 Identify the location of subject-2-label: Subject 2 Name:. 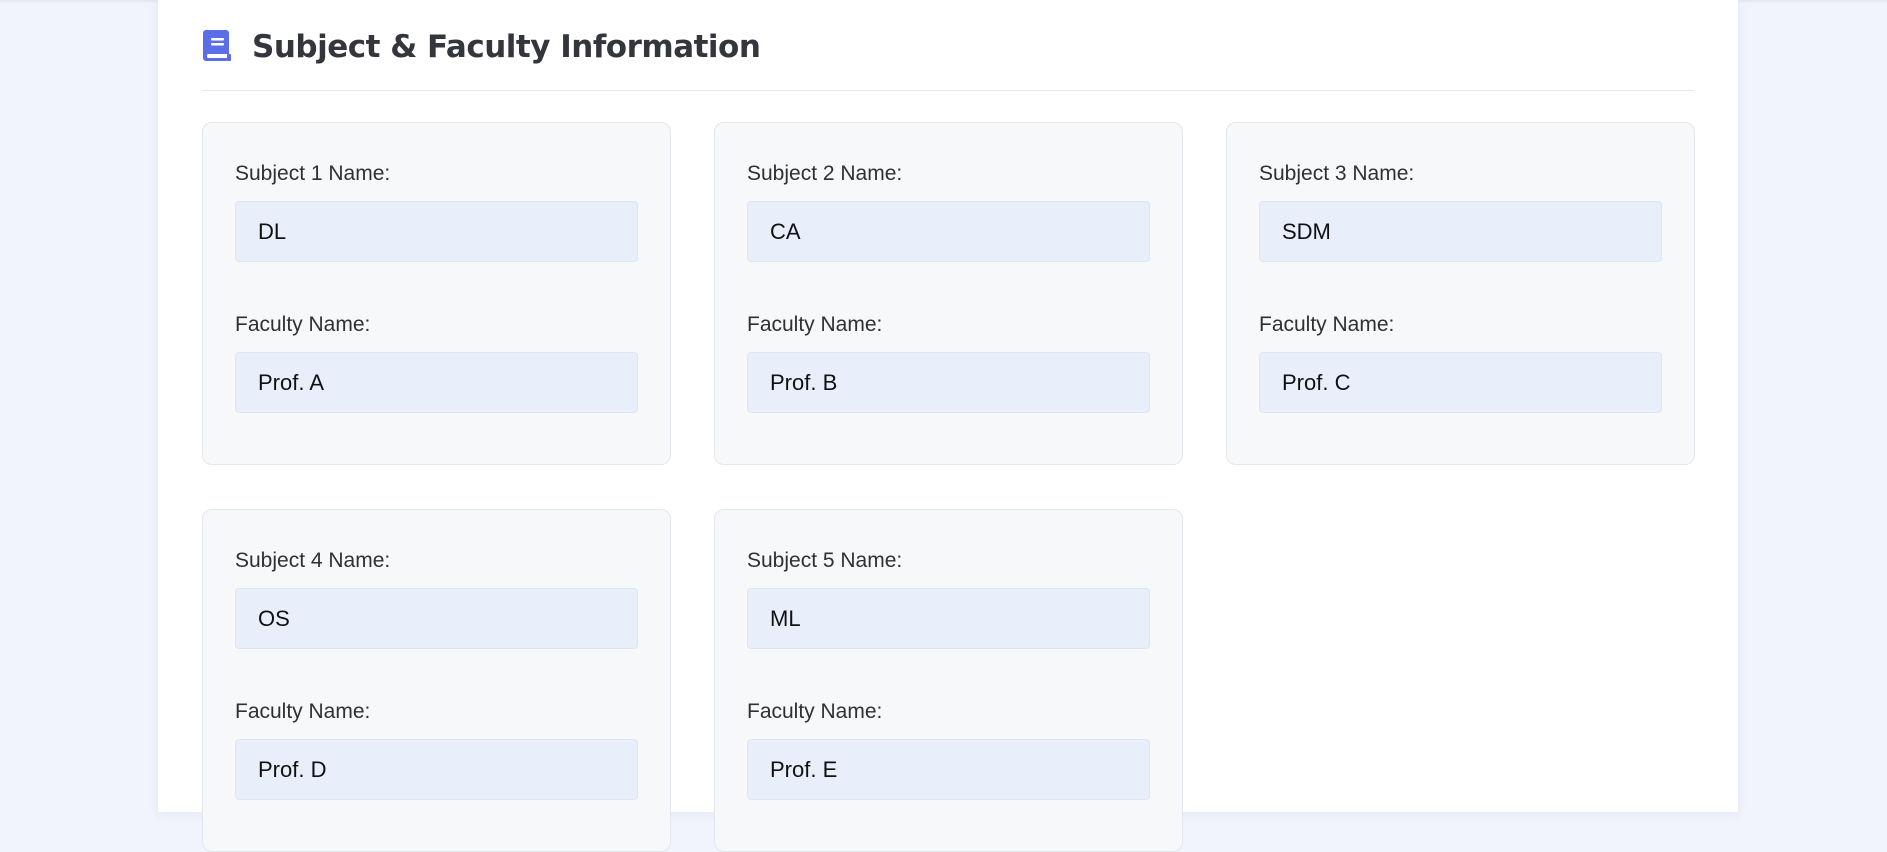
(825, 173).